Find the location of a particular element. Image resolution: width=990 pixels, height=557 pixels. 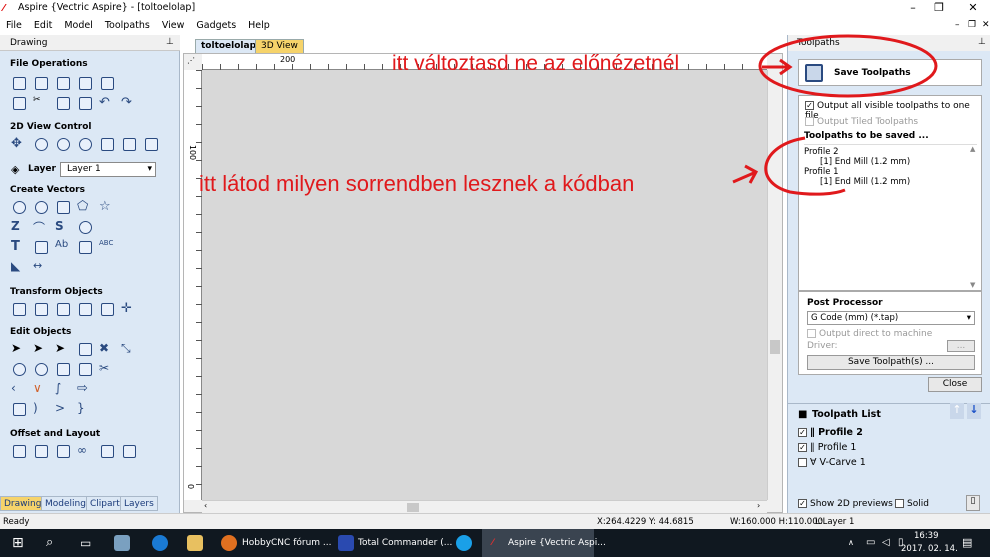

annotation-marks is located at coordinates (835, 115).